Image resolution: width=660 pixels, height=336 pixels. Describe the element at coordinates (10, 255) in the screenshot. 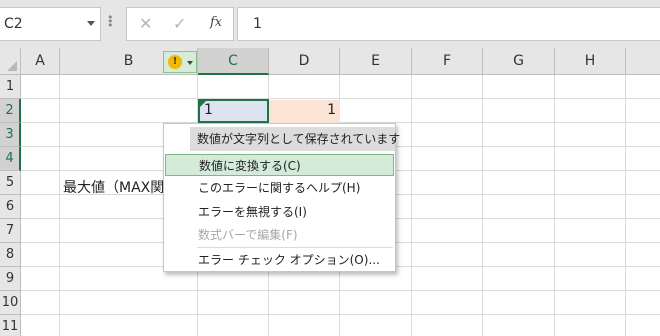

I see `row-header-8: 8` at that location.